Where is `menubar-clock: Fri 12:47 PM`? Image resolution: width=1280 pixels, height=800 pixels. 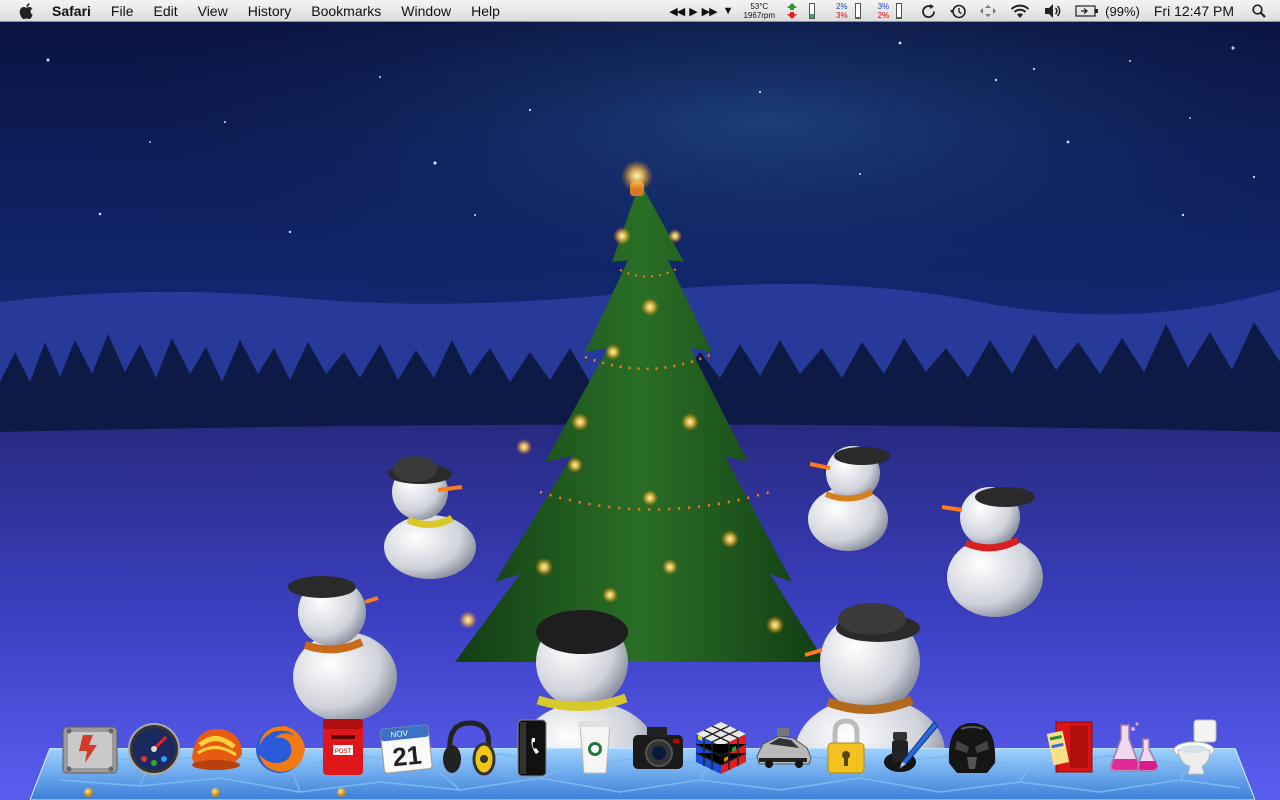
menubar-clock: Fri 12:47 PM is located at coordinates (1197, 11).